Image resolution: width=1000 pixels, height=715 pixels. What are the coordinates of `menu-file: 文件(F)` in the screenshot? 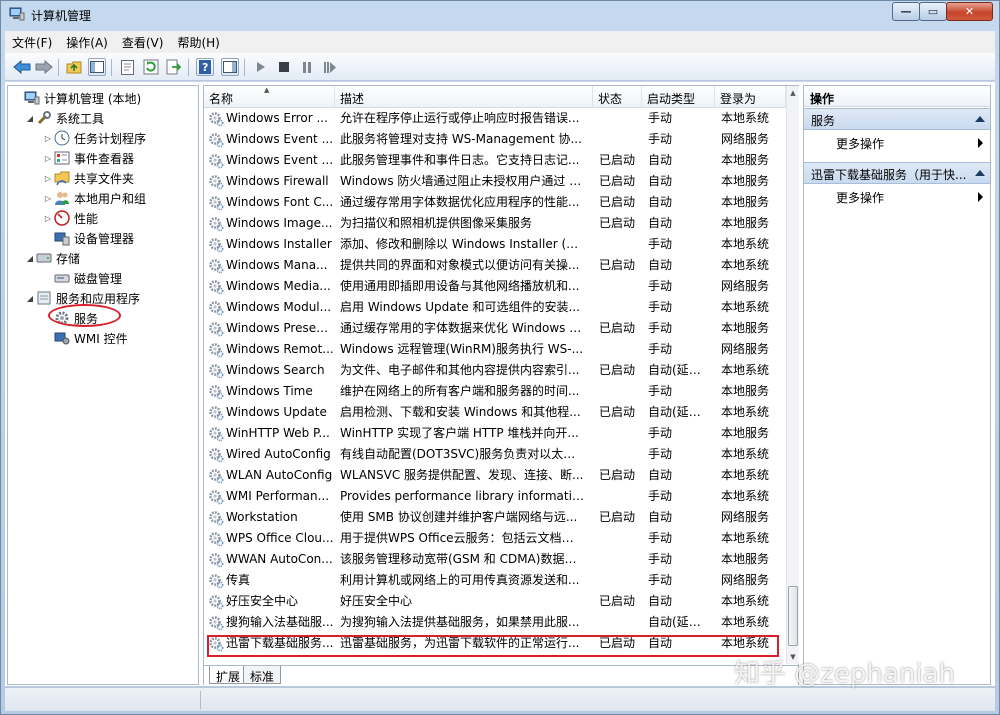 It's located at (32, 42).